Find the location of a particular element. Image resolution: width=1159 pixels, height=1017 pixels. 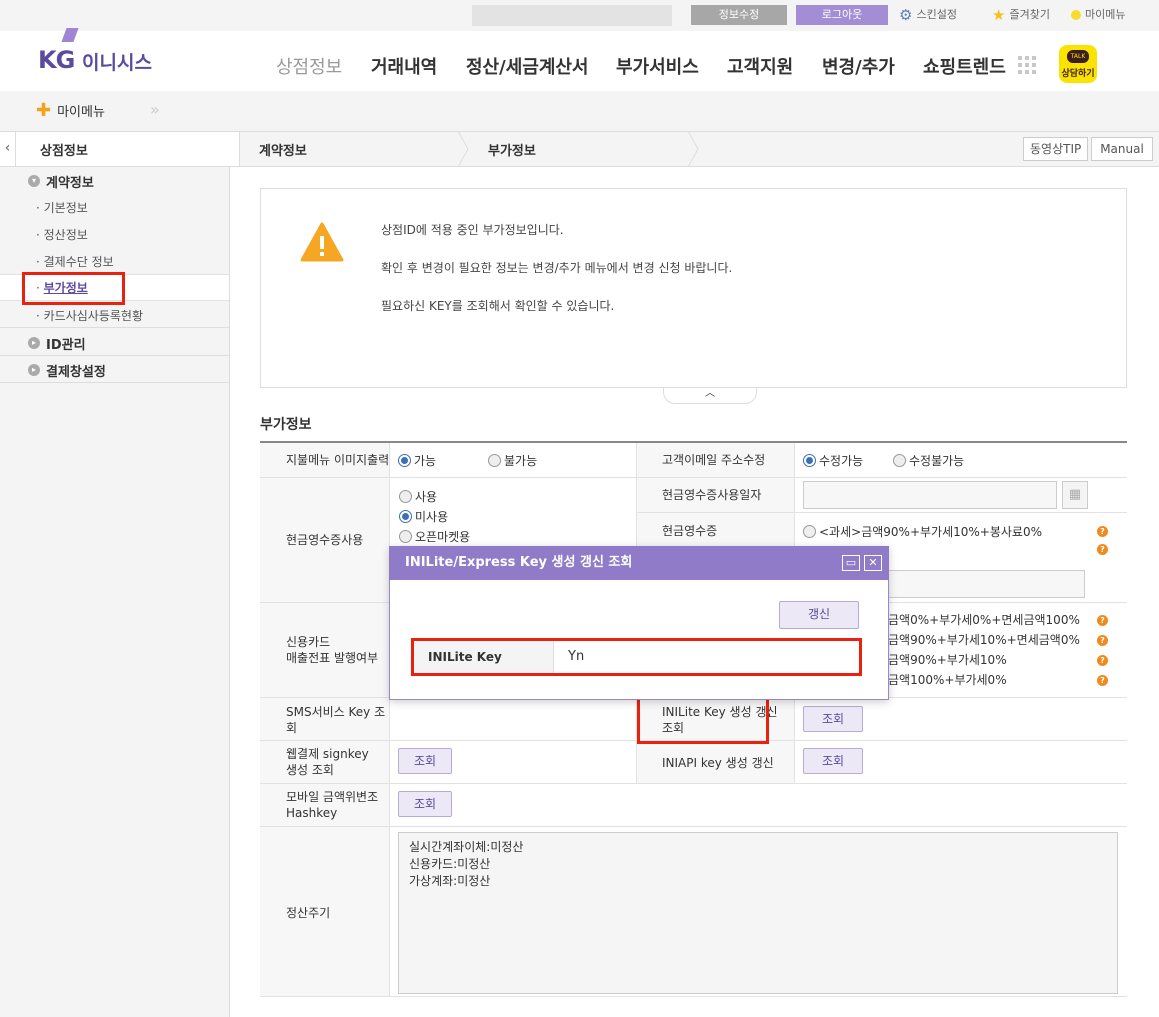

label-card-slip: 신용카드 매출전표 발행여부 is located at coordinates (332, 650).